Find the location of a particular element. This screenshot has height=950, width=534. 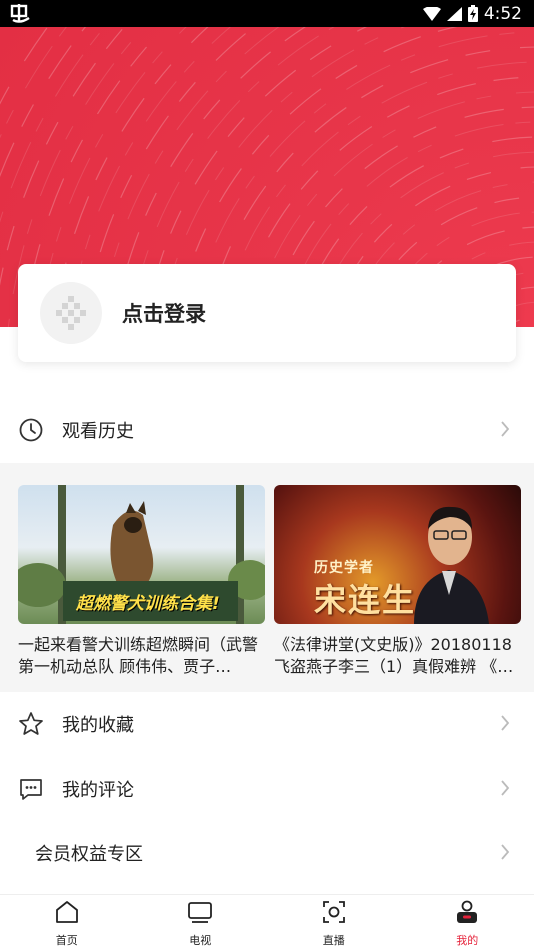

thumbnail-caption: 超燃警犬训练合集! is located at coordinates (148, 604).